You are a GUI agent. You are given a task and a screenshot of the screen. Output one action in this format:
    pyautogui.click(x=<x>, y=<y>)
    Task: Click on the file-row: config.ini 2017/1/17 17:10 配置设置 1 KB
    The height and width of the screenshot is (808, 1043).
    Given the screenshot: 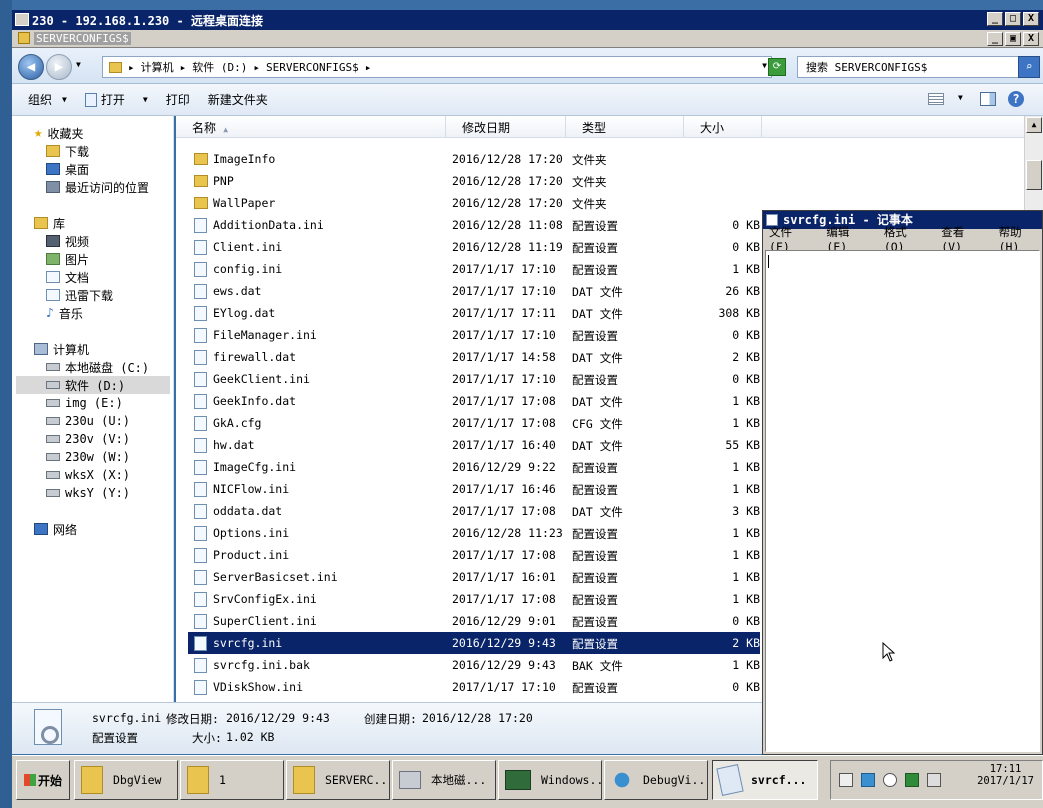 What is the action you would take?
    pyautogui.click(x=474, y=269)
    